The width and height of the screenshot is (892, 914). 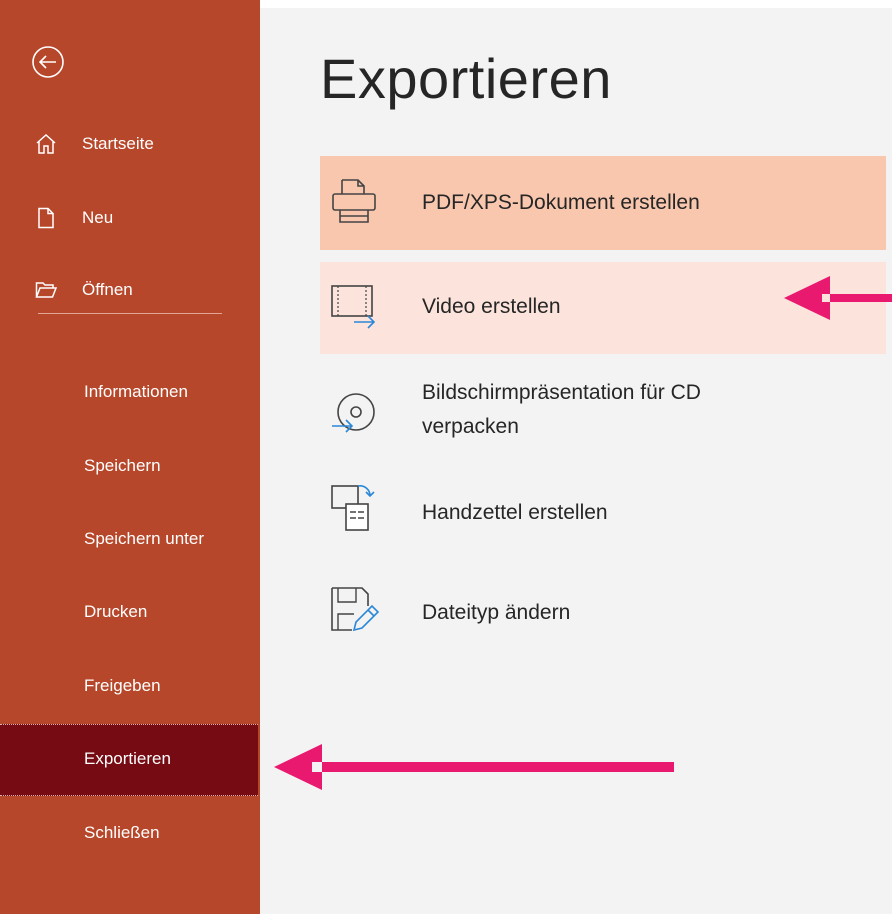 What do you see at coordinates (474, 767) in the screenshot?
I see `annotation-arrow-exportieren` at bounding box center [474, 767].